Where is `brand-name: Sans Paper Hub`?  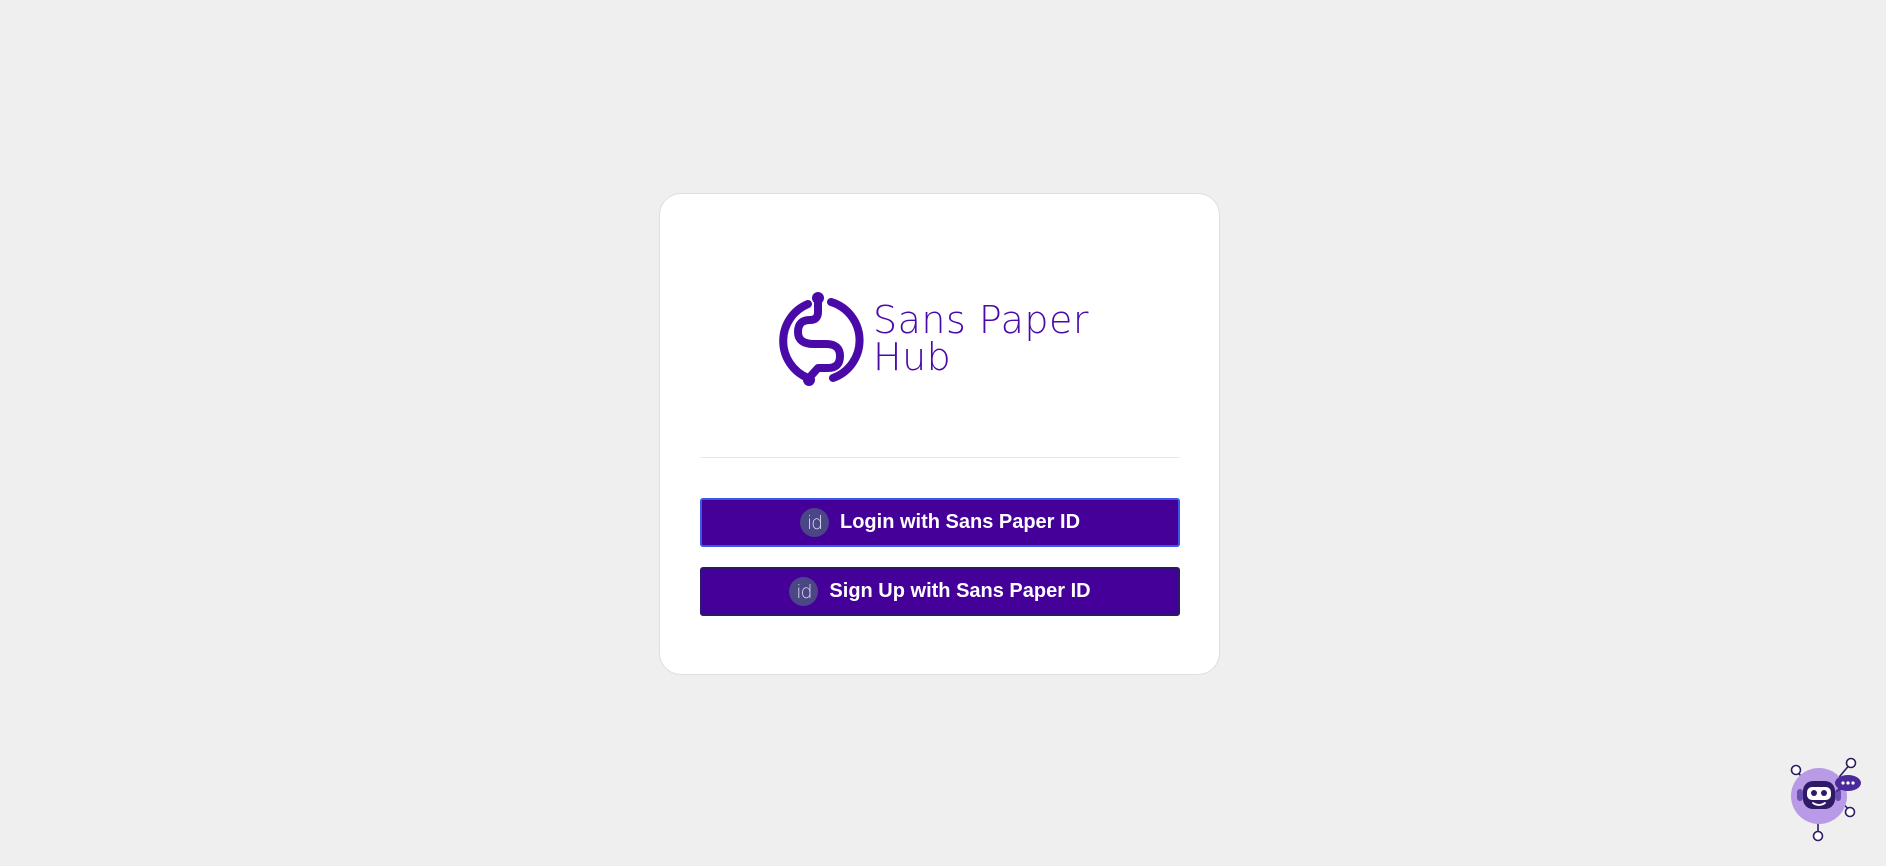 brand-name: Sans Paper Hub is located at coordinates (981, 338).